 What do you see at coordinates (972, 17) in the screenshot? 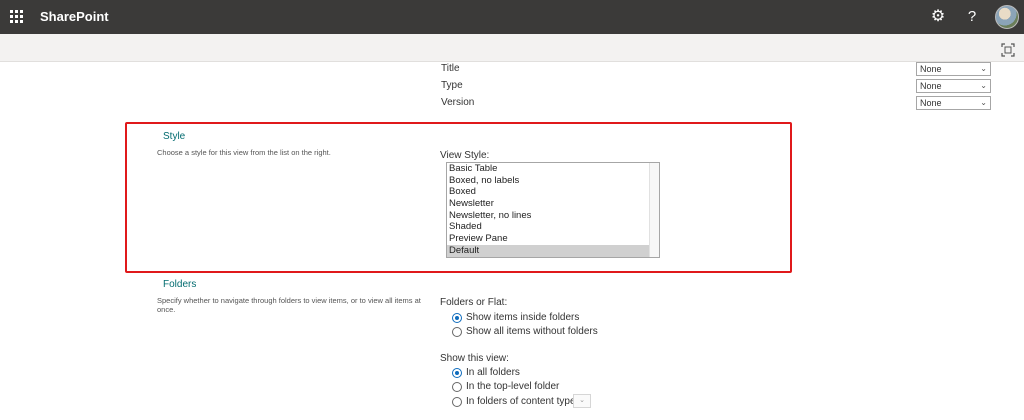
I see `help-icon: ?` at bounding box center [972, 17].